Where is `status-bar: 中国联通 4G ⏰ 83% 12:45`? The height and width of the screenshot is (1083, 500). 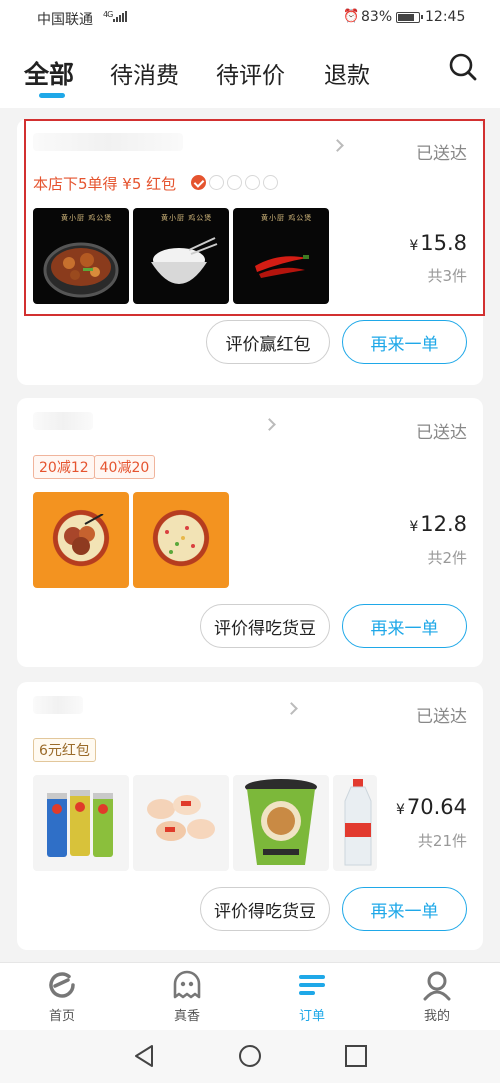 status-bar: 中国联通 4G ⏰ 83% 12:45 is located at coordinates (250, 18).